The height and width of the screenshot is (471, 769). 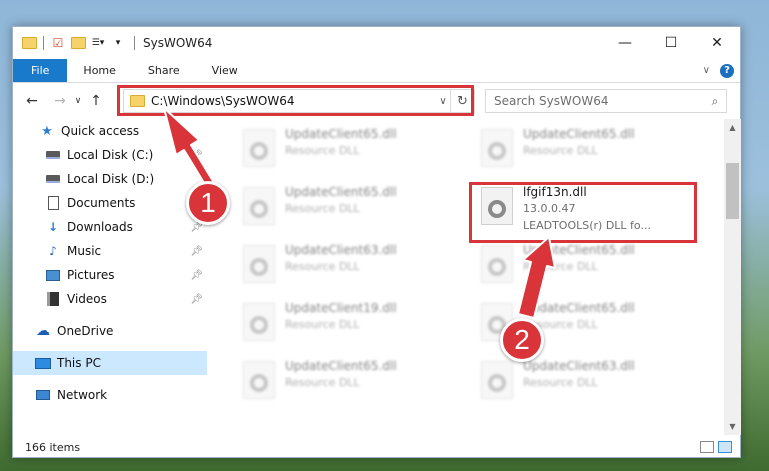 What do you see at coordinates (625, 43) in the screenshot?
I see `minimize-button: —` at bounding box center [625, 43].